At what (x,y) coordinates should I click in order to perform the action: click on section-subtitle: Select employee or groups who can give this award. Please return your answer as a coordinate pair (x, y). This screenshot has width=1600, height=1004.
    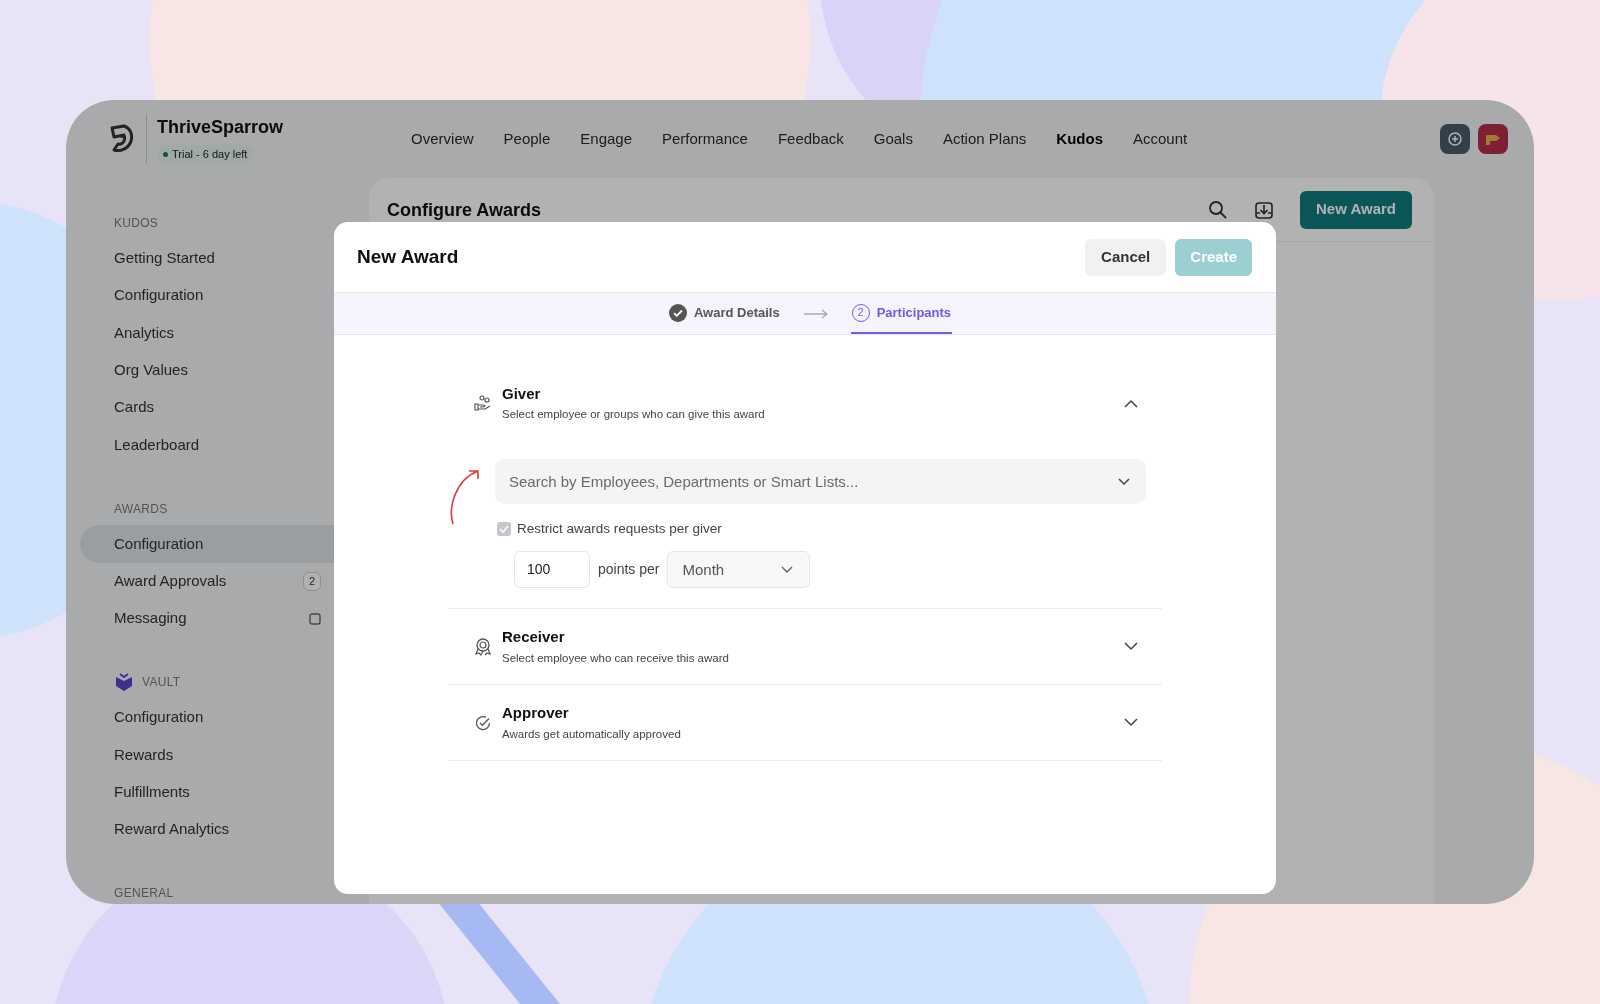
    Looking at the image, I should click on (633, 415).